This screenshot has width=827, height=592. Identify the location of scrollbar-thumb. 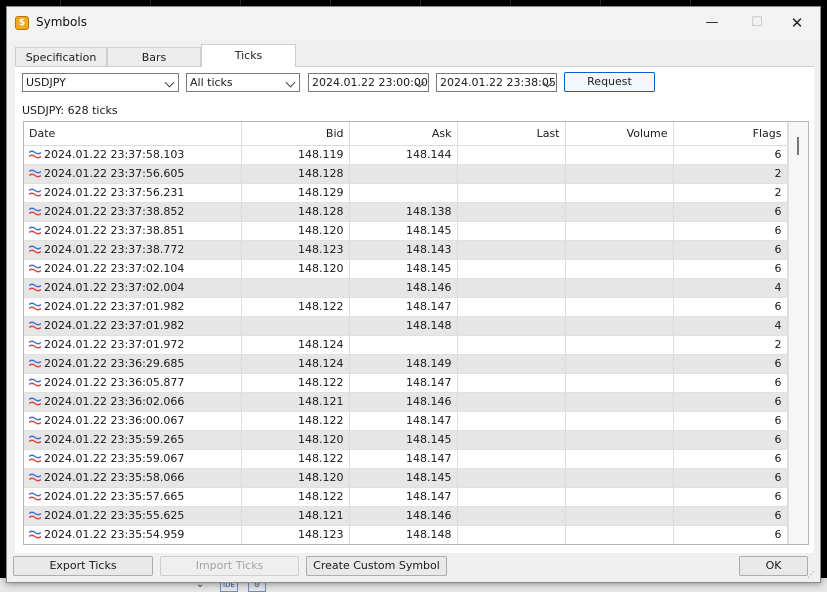
(798, 146).